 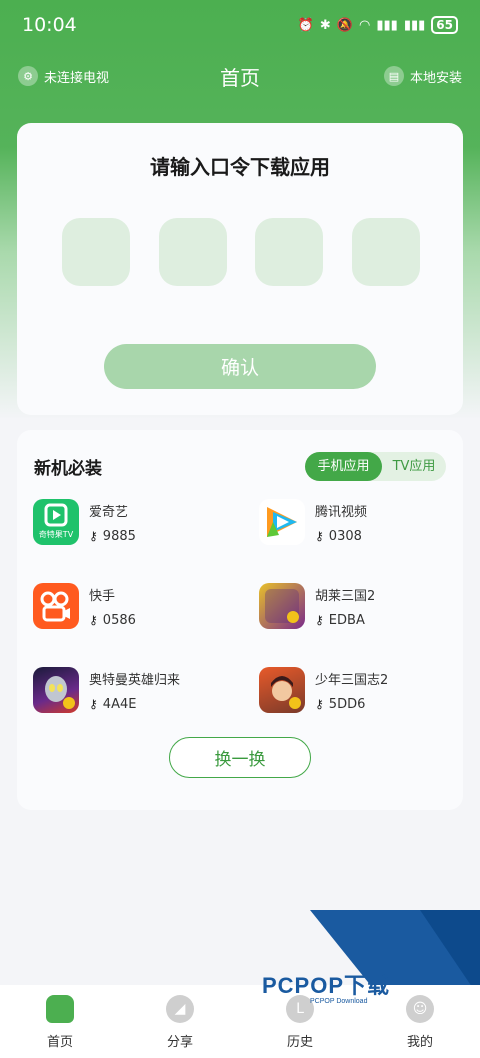 I want to click on code-boxes, so click(x=241, y=252).